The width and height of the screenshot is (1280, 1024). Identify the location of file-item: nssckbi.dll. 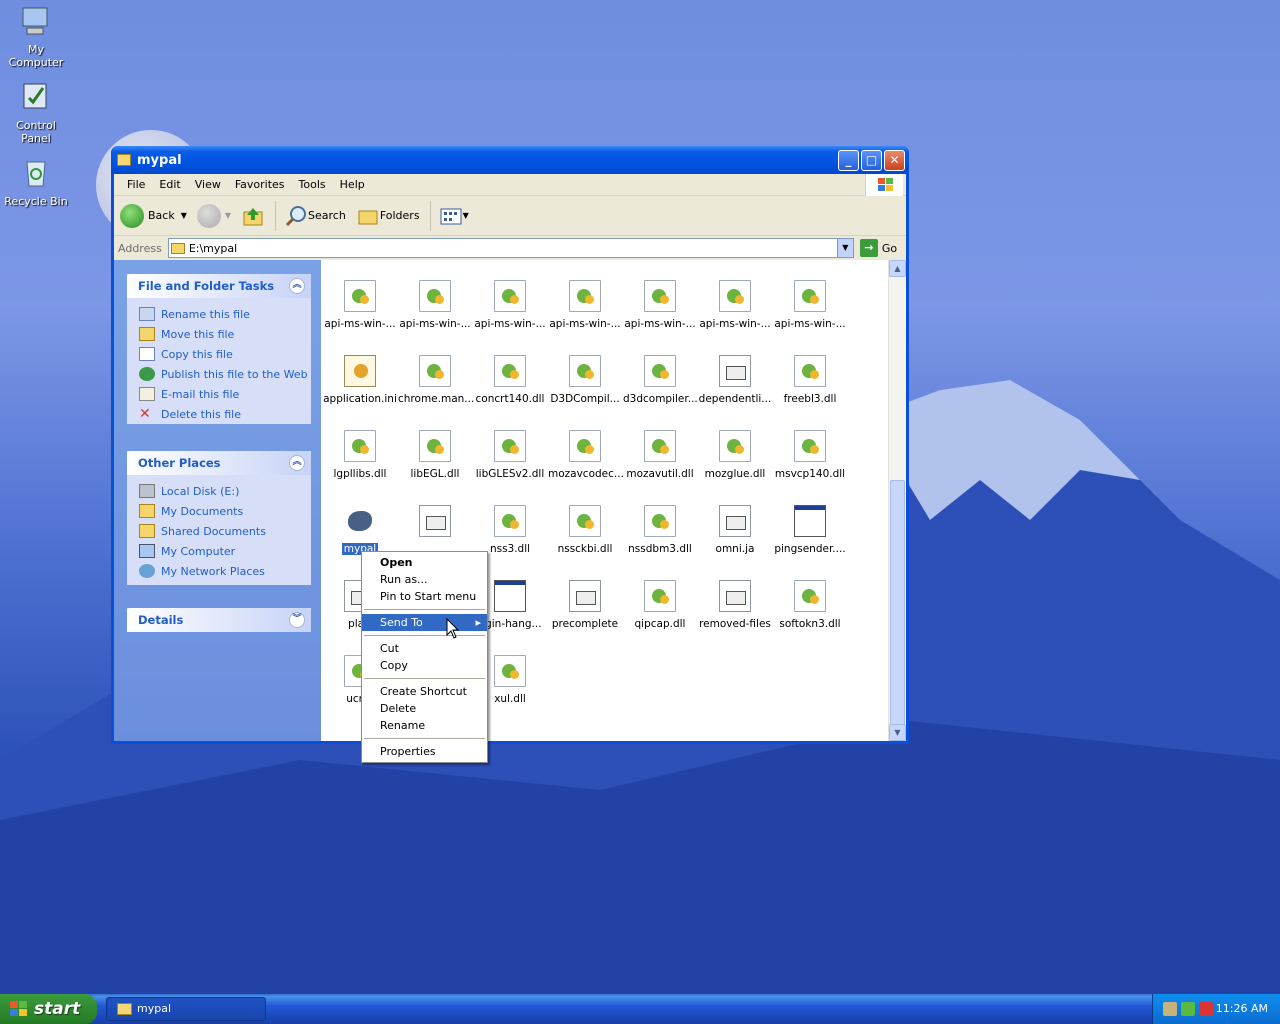
(585, 530).